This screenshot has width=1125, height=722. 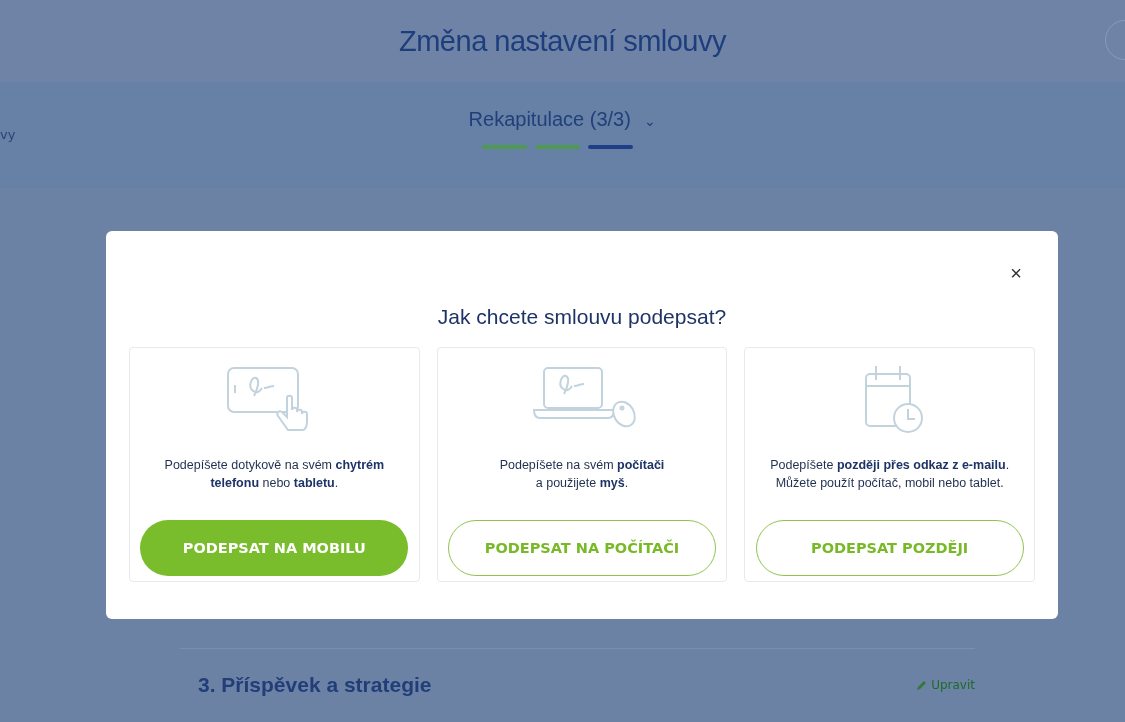 What do you see at coordinates (582, 474) in the screenshot?
I see `option-description: Podepíšete na svém počítači a použijete myš.` at bounding box center [582, 474].